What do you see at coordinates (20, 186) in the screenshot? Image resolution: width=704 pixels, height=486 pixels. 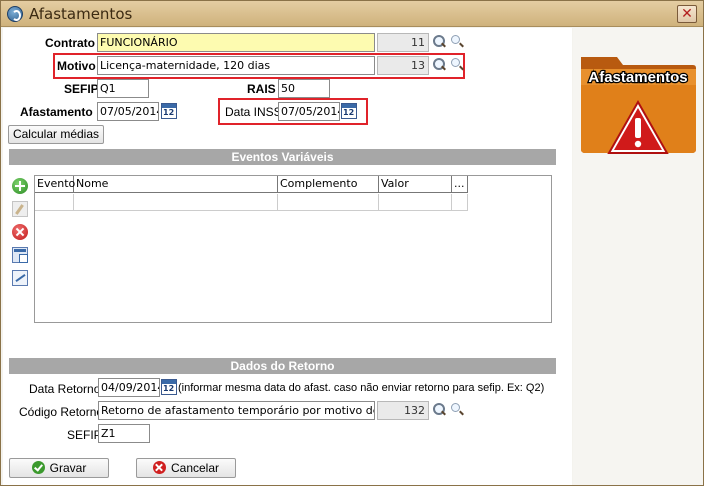 I see `add-event-icon` at bounding box center [20, 186].